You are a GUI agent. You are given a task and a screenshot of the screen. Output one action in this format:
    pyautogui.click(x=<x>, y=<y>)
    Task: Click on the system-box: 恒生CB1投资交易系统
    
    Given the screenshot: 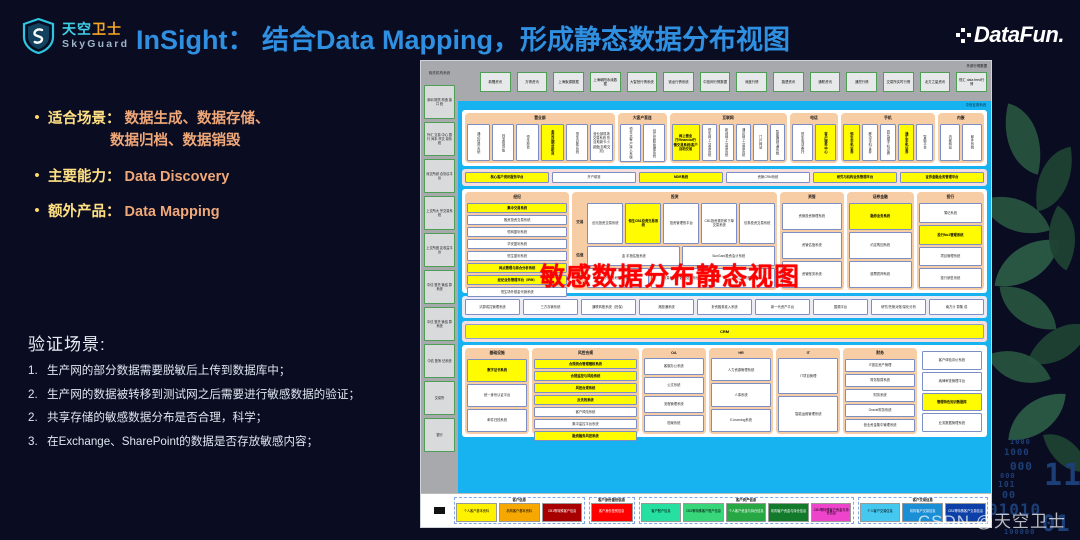 What is the action you would take?
    pyautogui.click(x=643, y=223)
    